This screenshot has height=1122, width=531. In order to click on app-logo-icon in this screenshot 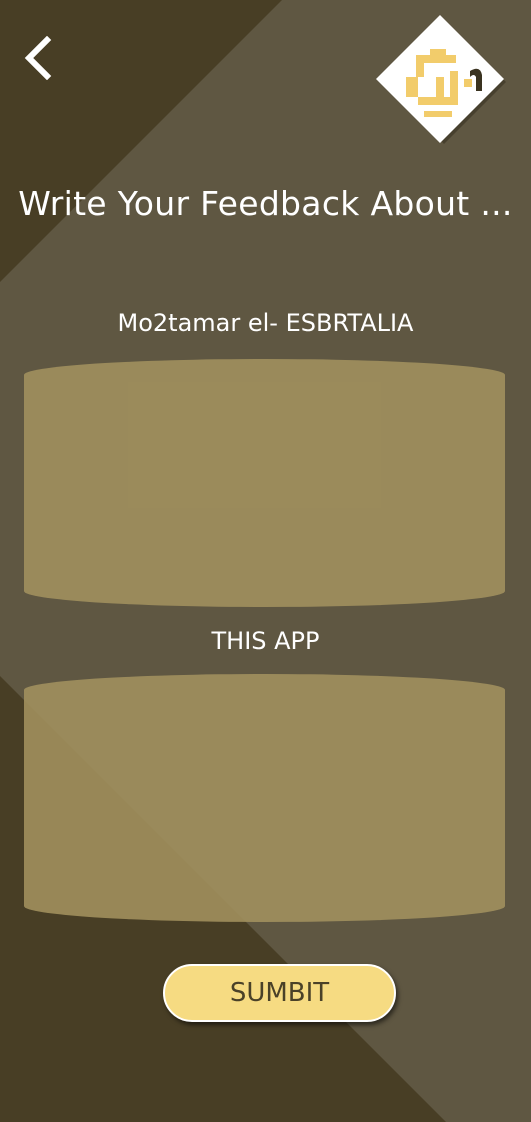, I will do `click(441, 79)`.